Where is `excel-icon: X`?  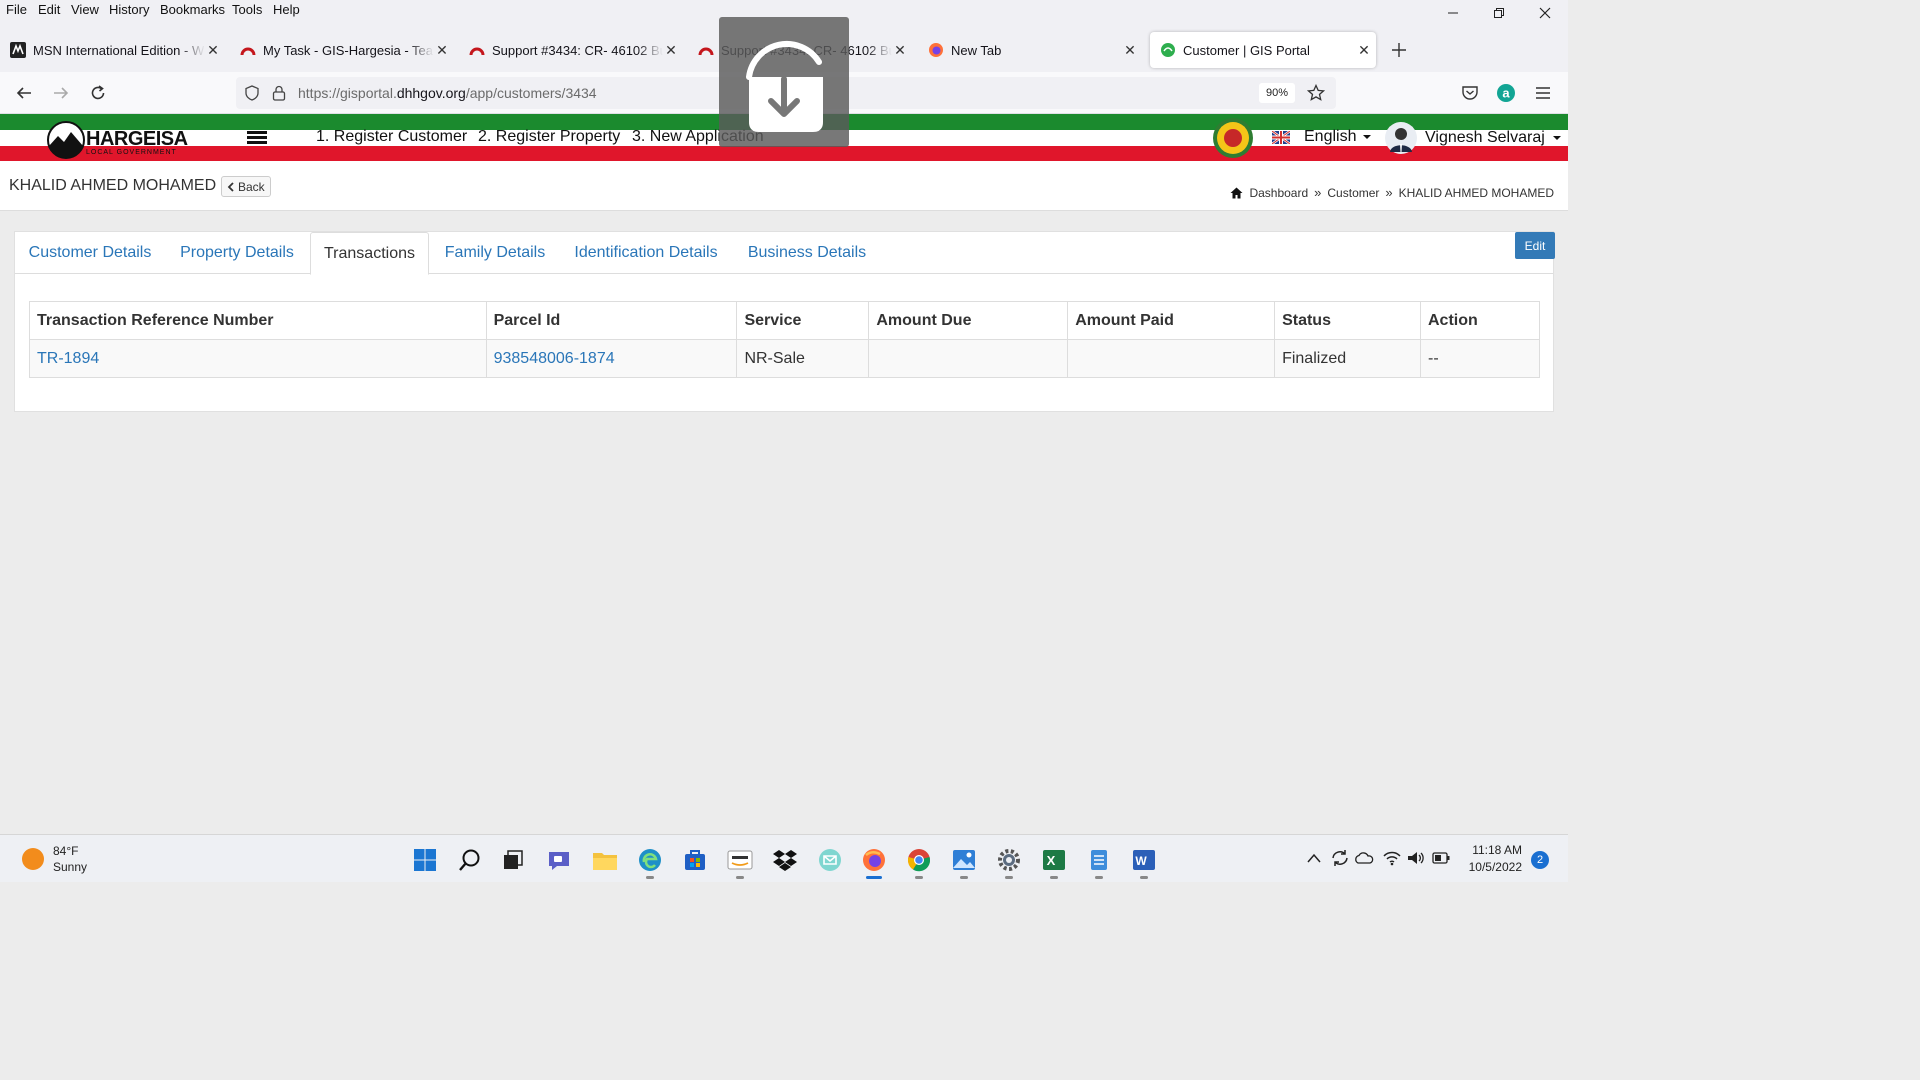
excel-icon: X is located at coordinates (1054, 860).